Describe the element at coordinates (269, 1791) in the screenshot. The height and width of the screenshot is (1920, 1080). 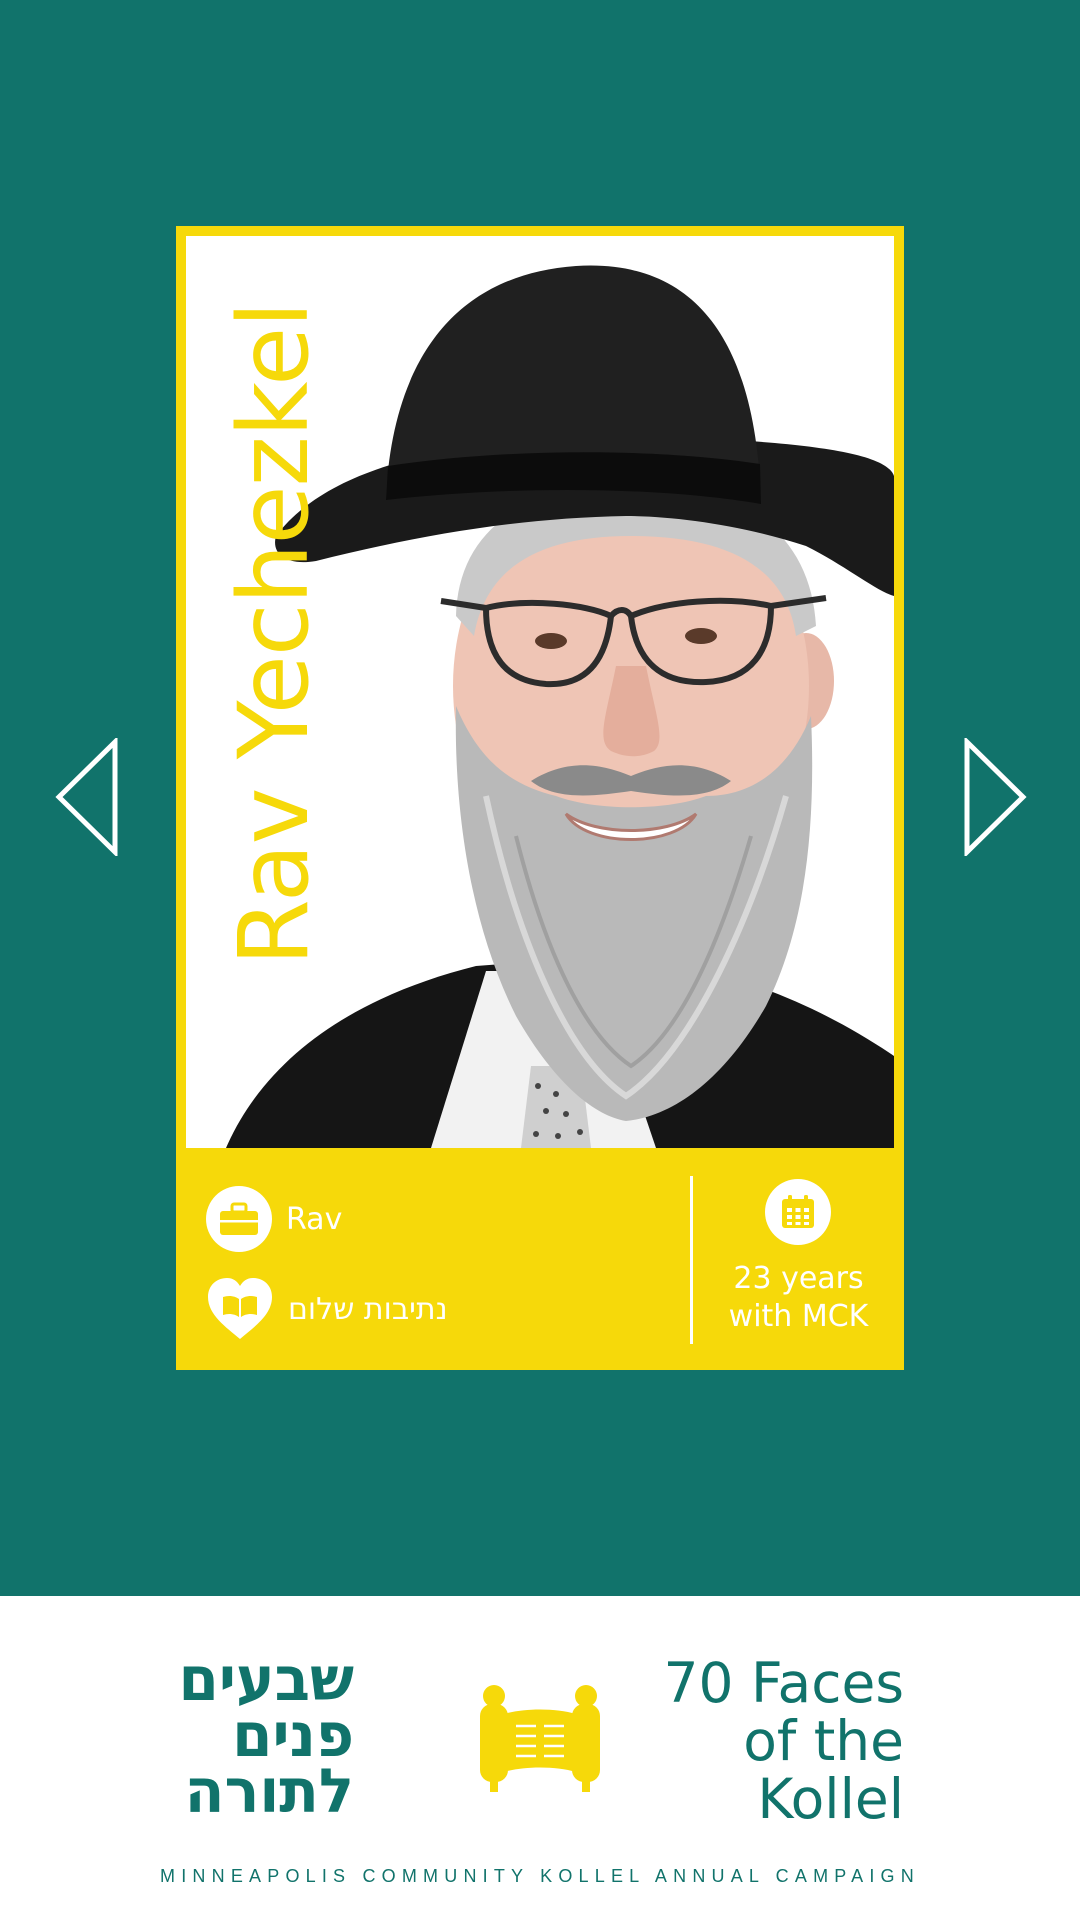
I see `hebrew-title-line: לתורה` at that location.